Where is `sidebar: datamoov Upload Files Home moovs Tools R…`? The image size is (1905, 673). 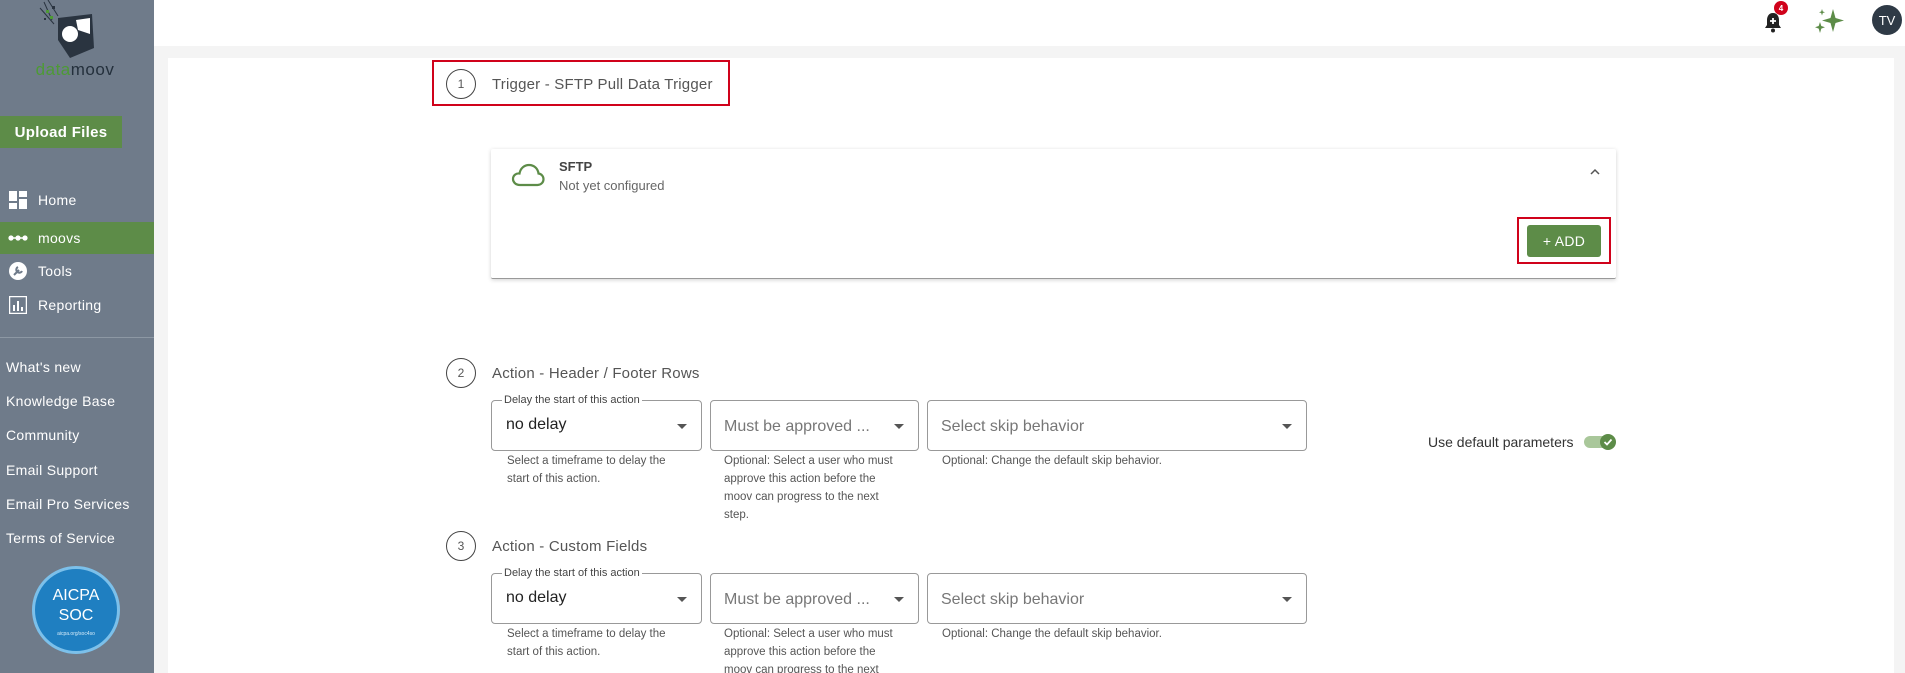 sidebar: datamoov Upload Files Home moovs Tools R… is located at coordinates (77, 336).